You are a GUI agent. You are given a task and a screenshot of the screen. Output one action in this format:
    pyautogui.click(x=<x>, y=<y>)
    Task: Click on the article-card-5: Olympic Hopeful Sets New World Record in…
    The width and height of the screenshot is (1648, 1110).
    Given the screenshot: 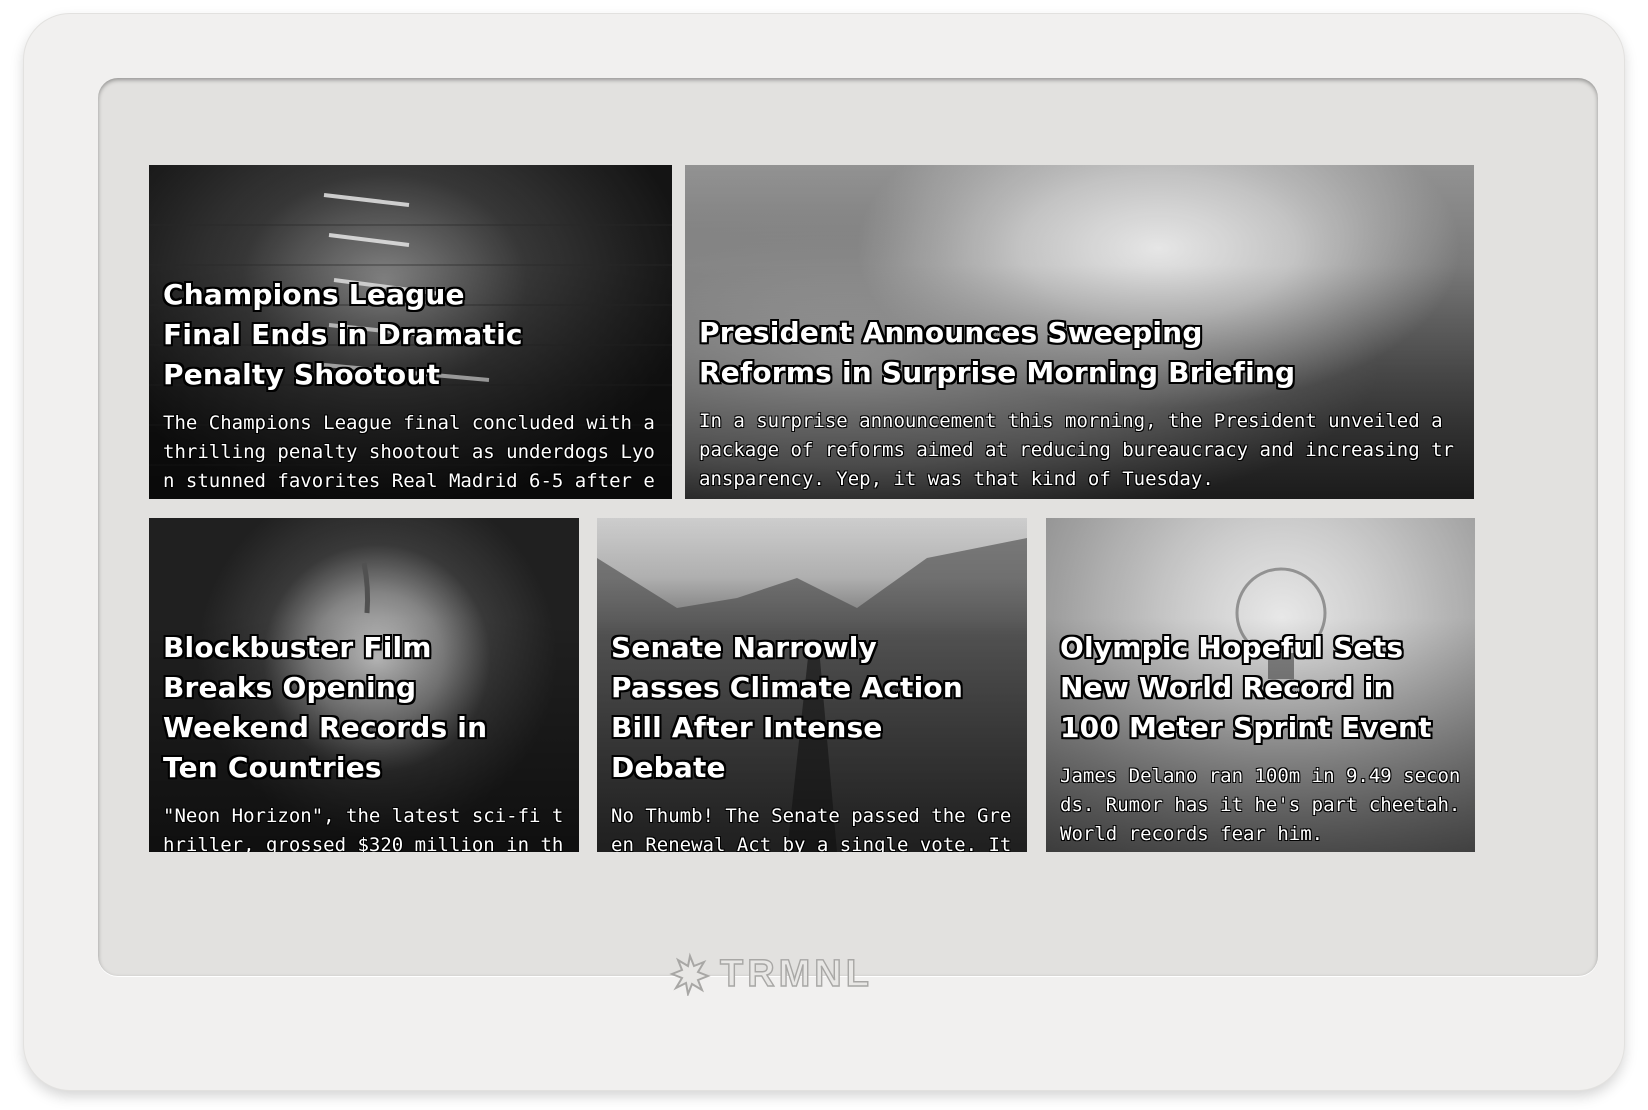 What is the action you would take?
    pyautogui.click(x=1260, y=685)
    